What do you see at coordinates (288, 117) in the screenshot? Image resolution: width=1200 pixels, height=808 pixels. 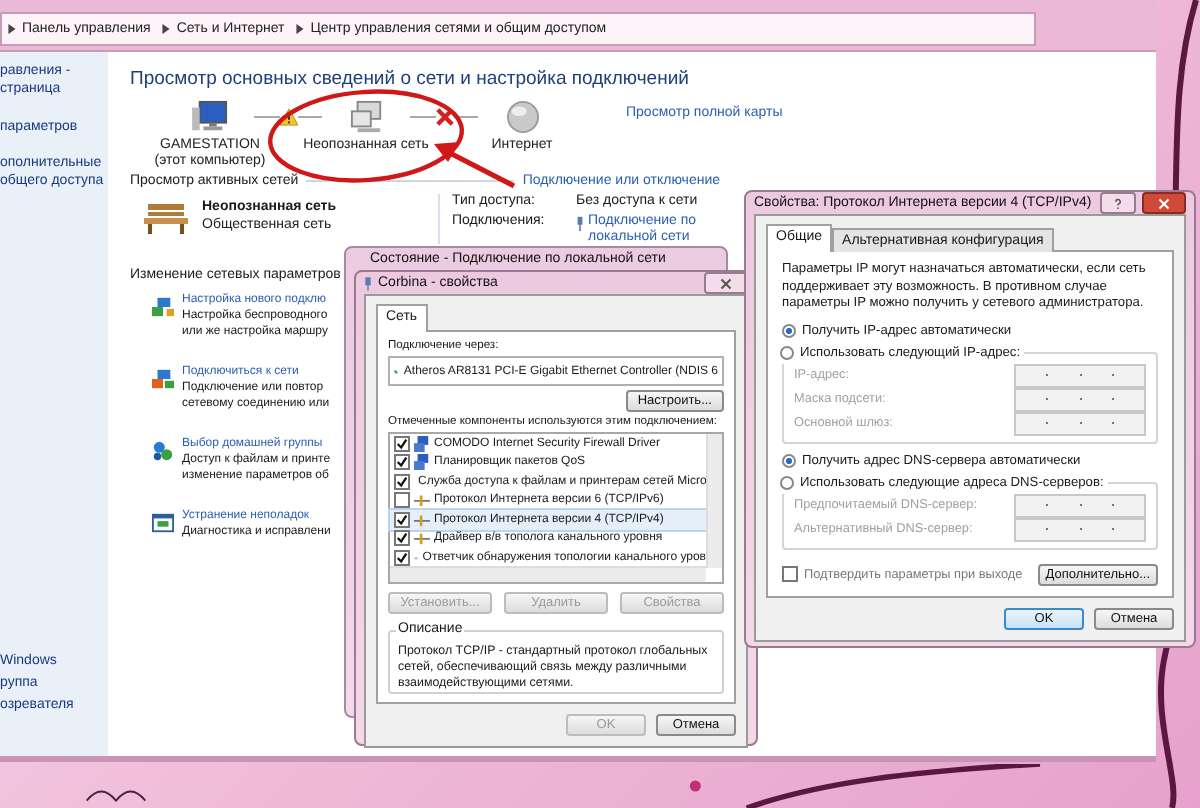 I see `warning-icon` at bounding box center [288, 117].